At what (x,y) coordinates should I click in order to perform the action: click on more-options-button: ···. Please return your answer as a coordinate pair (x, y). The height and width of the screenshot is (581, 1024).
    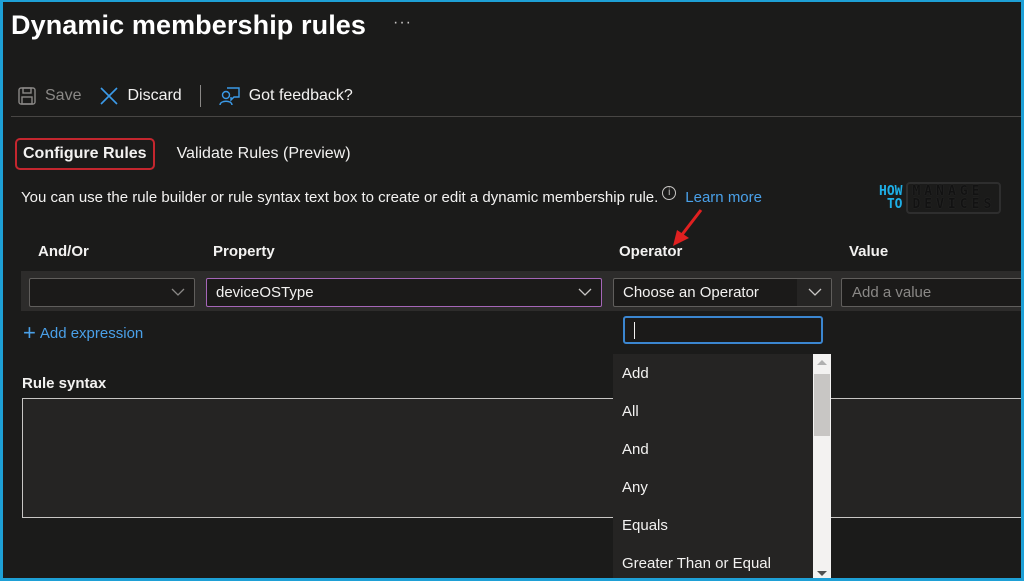
    Looking at the image, I should click on (402, 23).